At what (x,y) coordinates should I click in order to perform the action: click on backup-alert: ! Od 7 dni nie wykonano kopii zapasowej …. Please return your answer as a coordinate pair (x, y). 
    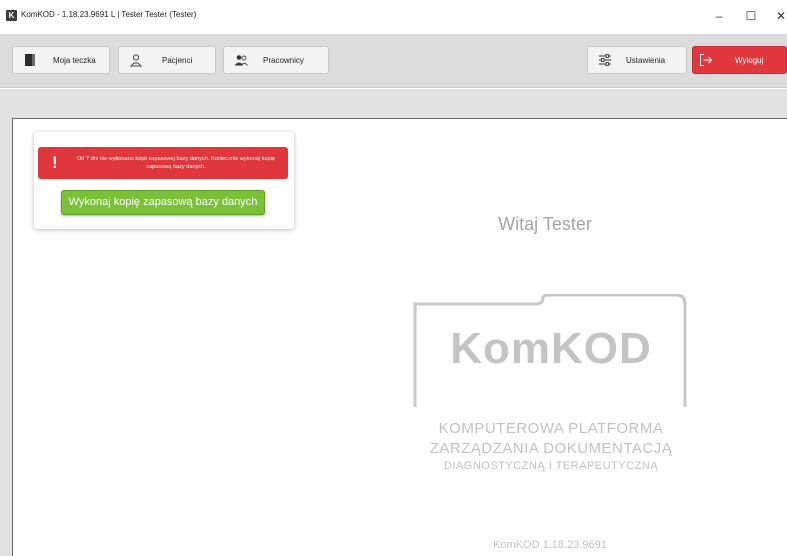
    Looking at the image, I should click on (163, 163).